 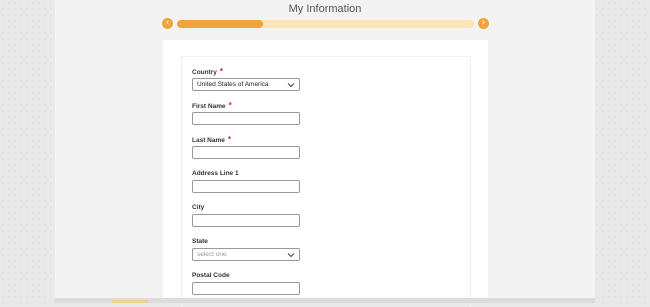 I want to click on first-name-label: First Name, so click(x=209, y=106).